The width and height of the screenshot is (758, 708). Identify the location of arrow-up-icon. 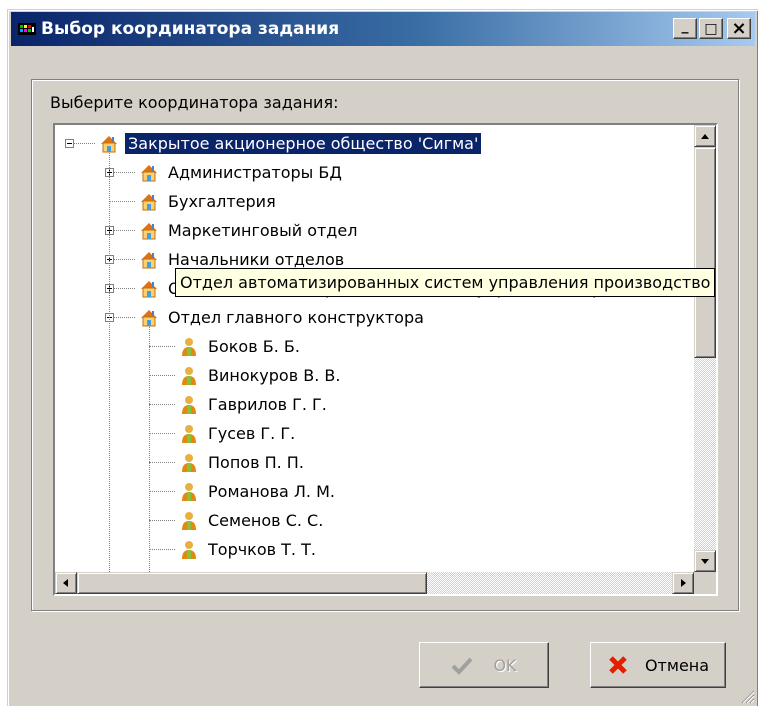
(705, 136).